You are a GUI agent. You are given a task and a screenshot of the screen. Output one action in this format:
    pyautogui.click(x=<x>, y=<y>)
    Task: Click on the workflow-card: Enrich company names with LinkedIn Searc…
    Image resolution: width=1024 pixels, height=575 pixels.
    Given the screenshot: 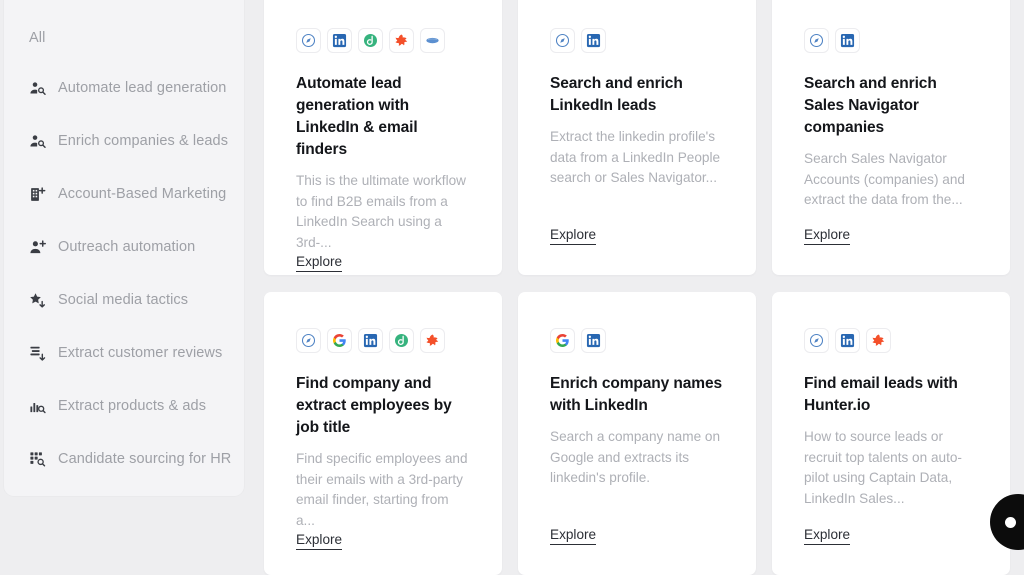 What is the action you would take?
    pyautogui.click(x=637, y=433)
    